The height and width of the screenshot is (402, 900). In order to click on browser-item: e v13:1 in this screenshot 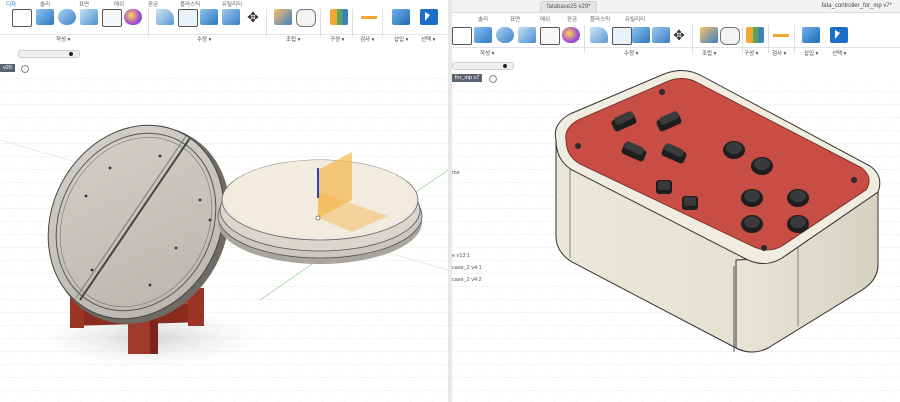, I will do `click(461, 256)`.